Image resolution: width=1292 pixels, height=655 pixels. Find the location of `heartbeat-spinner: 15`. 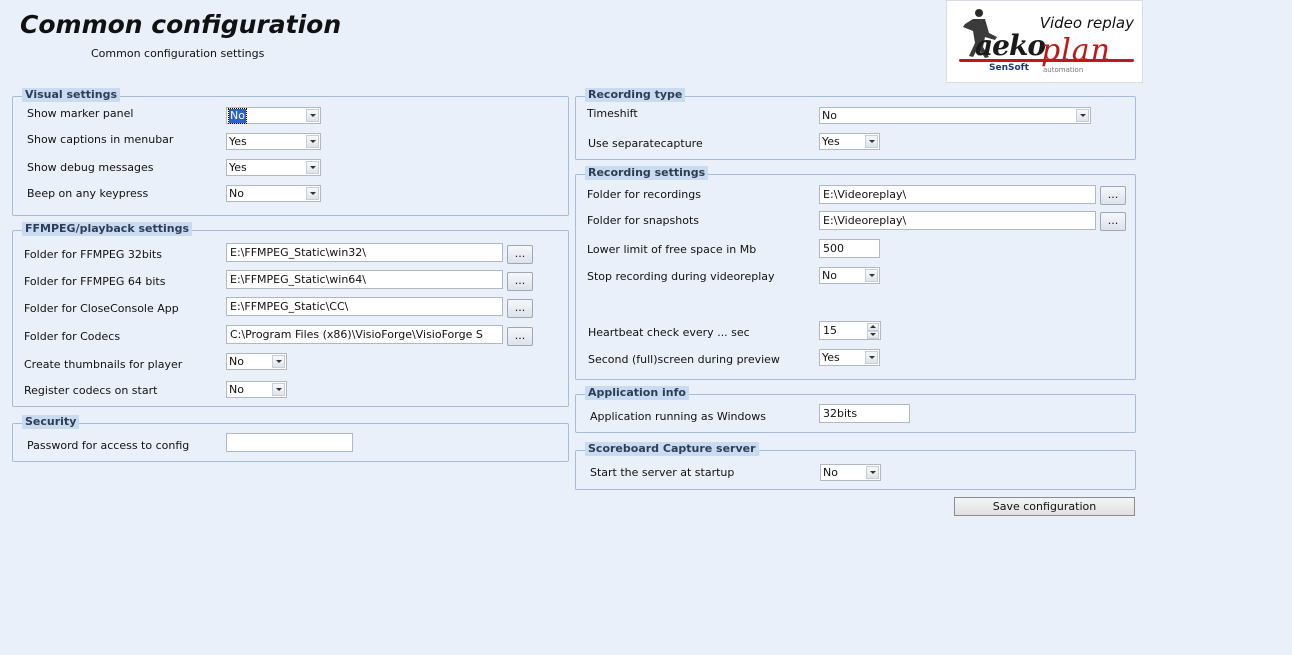

heartbeat-spinner: 15 is located at coordinates (850, 330).